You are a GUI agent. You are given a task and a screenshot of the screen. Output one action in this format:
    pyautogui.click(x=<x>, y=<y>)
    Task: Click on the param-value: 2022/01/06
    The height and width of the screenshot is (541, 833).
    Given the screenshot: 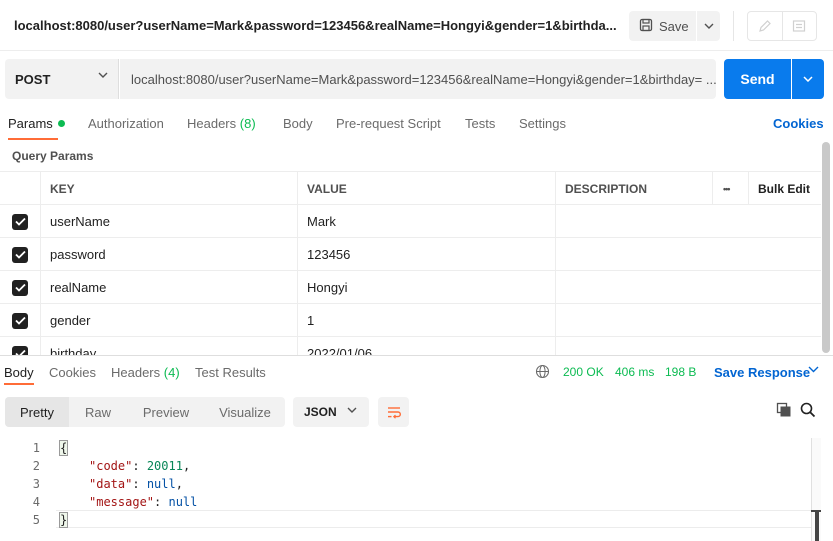 What is the action you would take?
    pyautogui.click(x=426, y=346)
    